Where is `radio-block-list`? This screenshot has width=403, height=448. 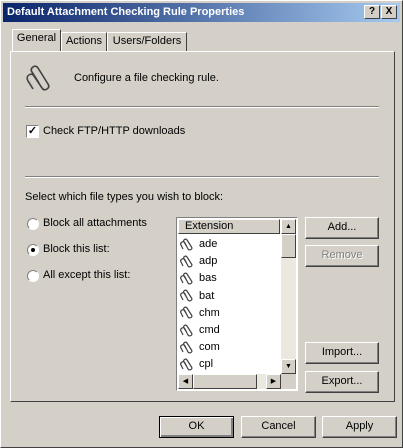
radio-block-list is located at coordinates (33, 250).